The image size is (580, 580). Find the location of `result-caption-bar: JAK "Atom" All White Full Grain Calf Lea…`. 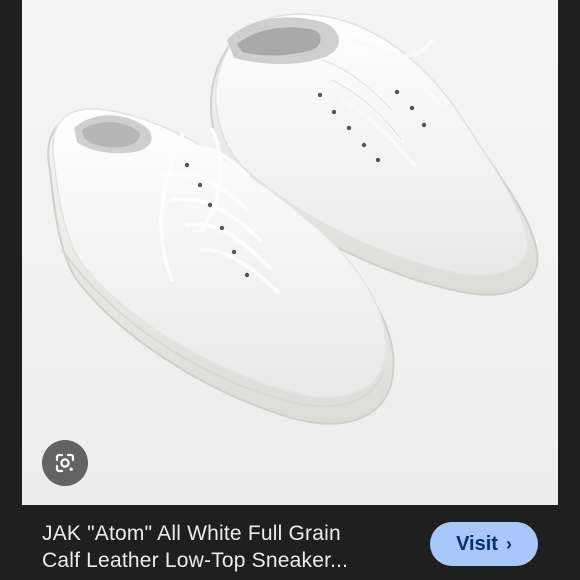

result-caption-bar: JAK "Atom" All White Full Grain Calf Lea… is located at coordinates (290, 542).